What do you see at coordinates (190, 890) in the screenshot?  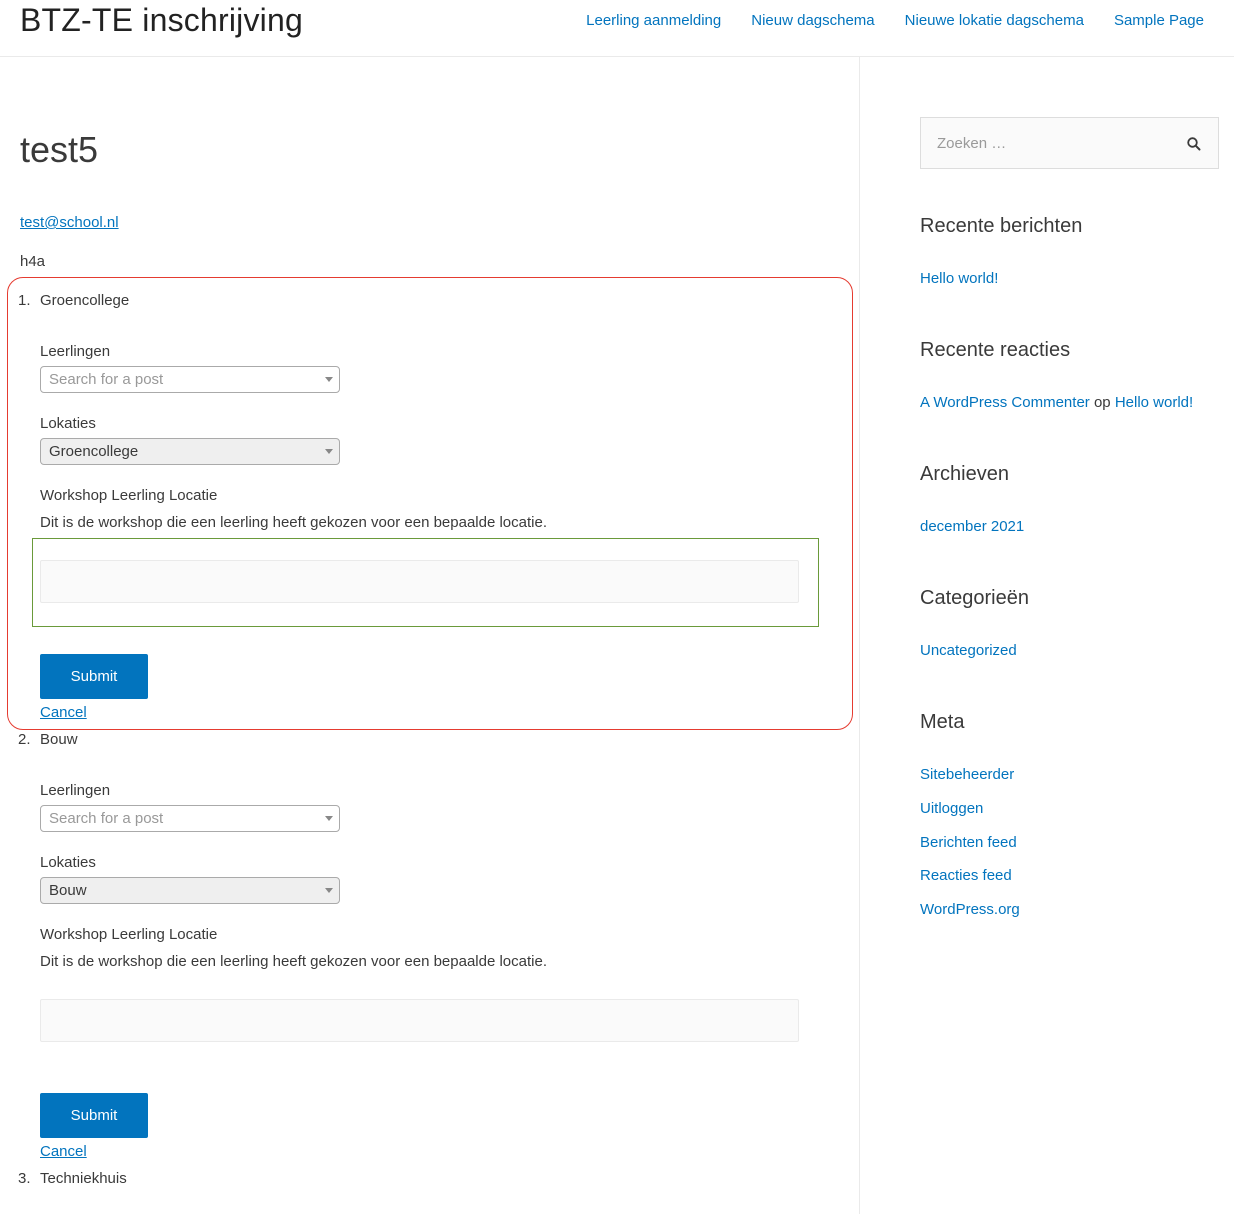 I see `lokaties-select: Bouw` at bounding box center [190, 890].